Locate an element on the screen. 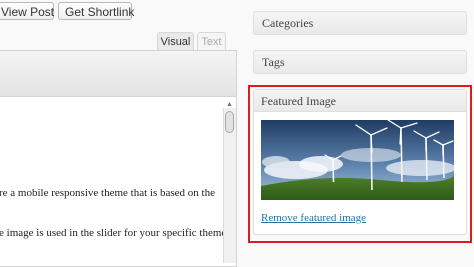 The width and height of the screenshot is (474, 267). tags-box: Tags is located at coordinates (360, 62).